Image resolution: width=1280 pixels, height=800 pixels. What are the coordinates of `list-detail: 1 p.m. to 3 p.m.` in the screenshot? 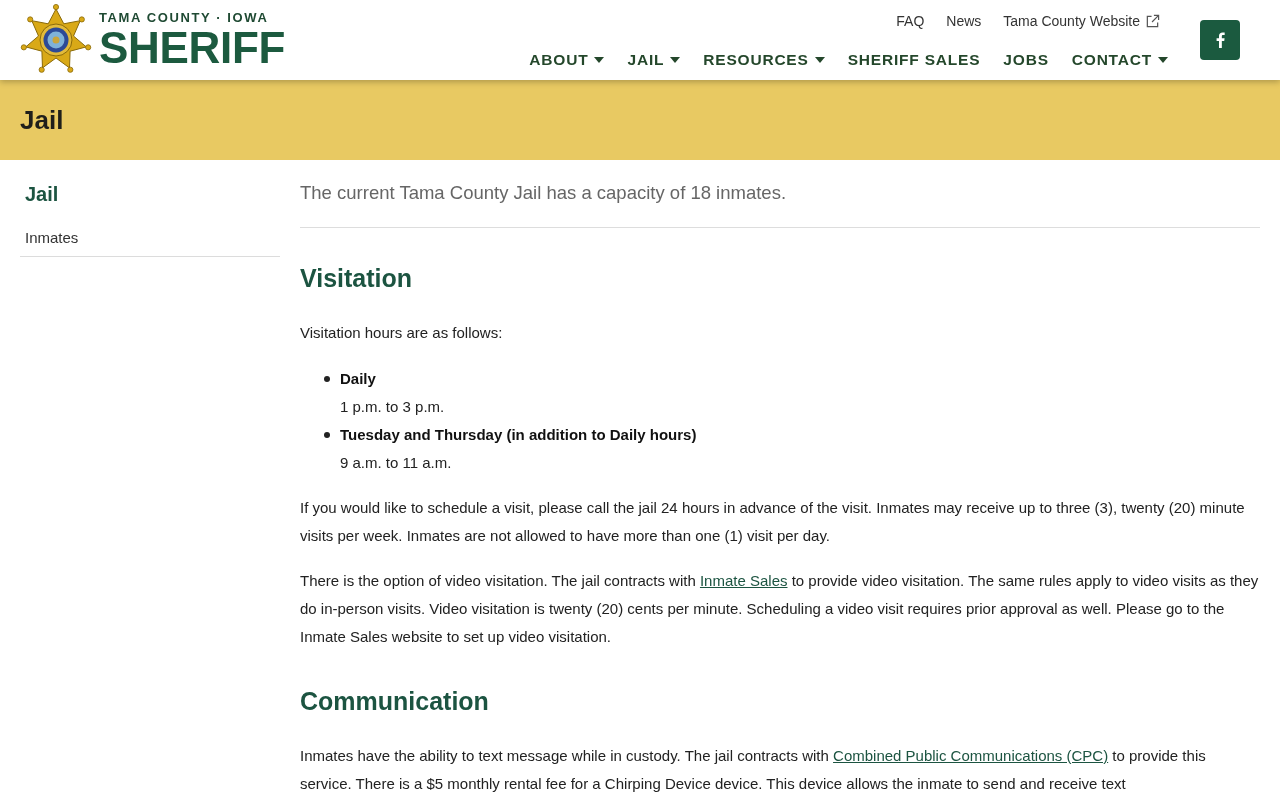 It's located at (392, 407).